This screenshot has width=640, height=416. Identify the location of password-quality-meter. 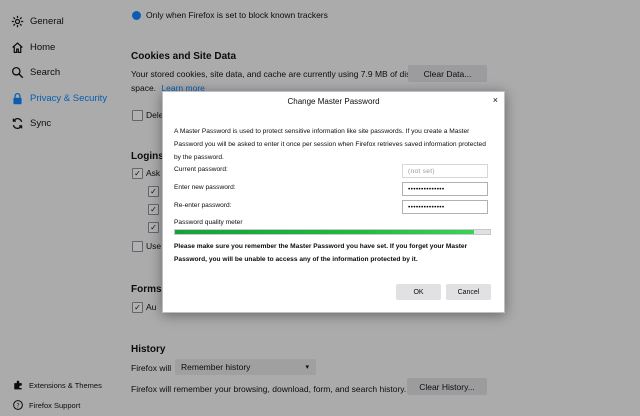
(332, 232).